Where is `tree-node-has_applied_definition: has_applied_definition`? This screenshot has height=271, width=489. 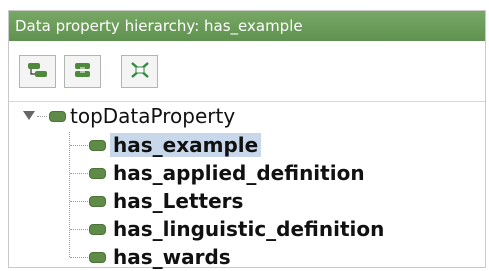 tree-node-has_applied_definition: has_applied_definition is located at coordinates (228, 173).